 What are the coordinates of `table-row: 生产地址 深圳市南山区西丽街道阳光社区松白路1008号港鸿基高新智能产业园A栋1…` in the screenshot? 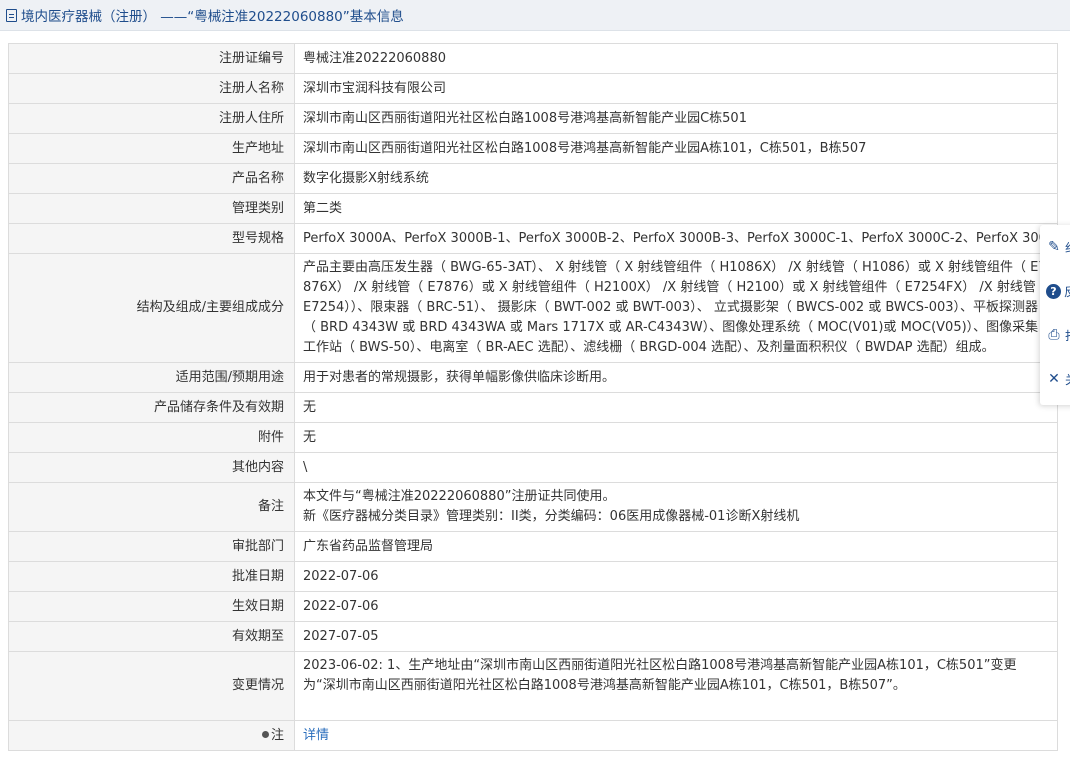 It's located at (533, 148).